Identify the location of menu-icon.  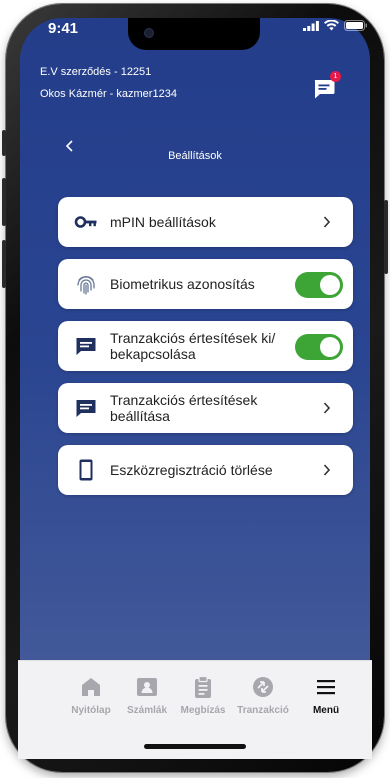
(326, 687).